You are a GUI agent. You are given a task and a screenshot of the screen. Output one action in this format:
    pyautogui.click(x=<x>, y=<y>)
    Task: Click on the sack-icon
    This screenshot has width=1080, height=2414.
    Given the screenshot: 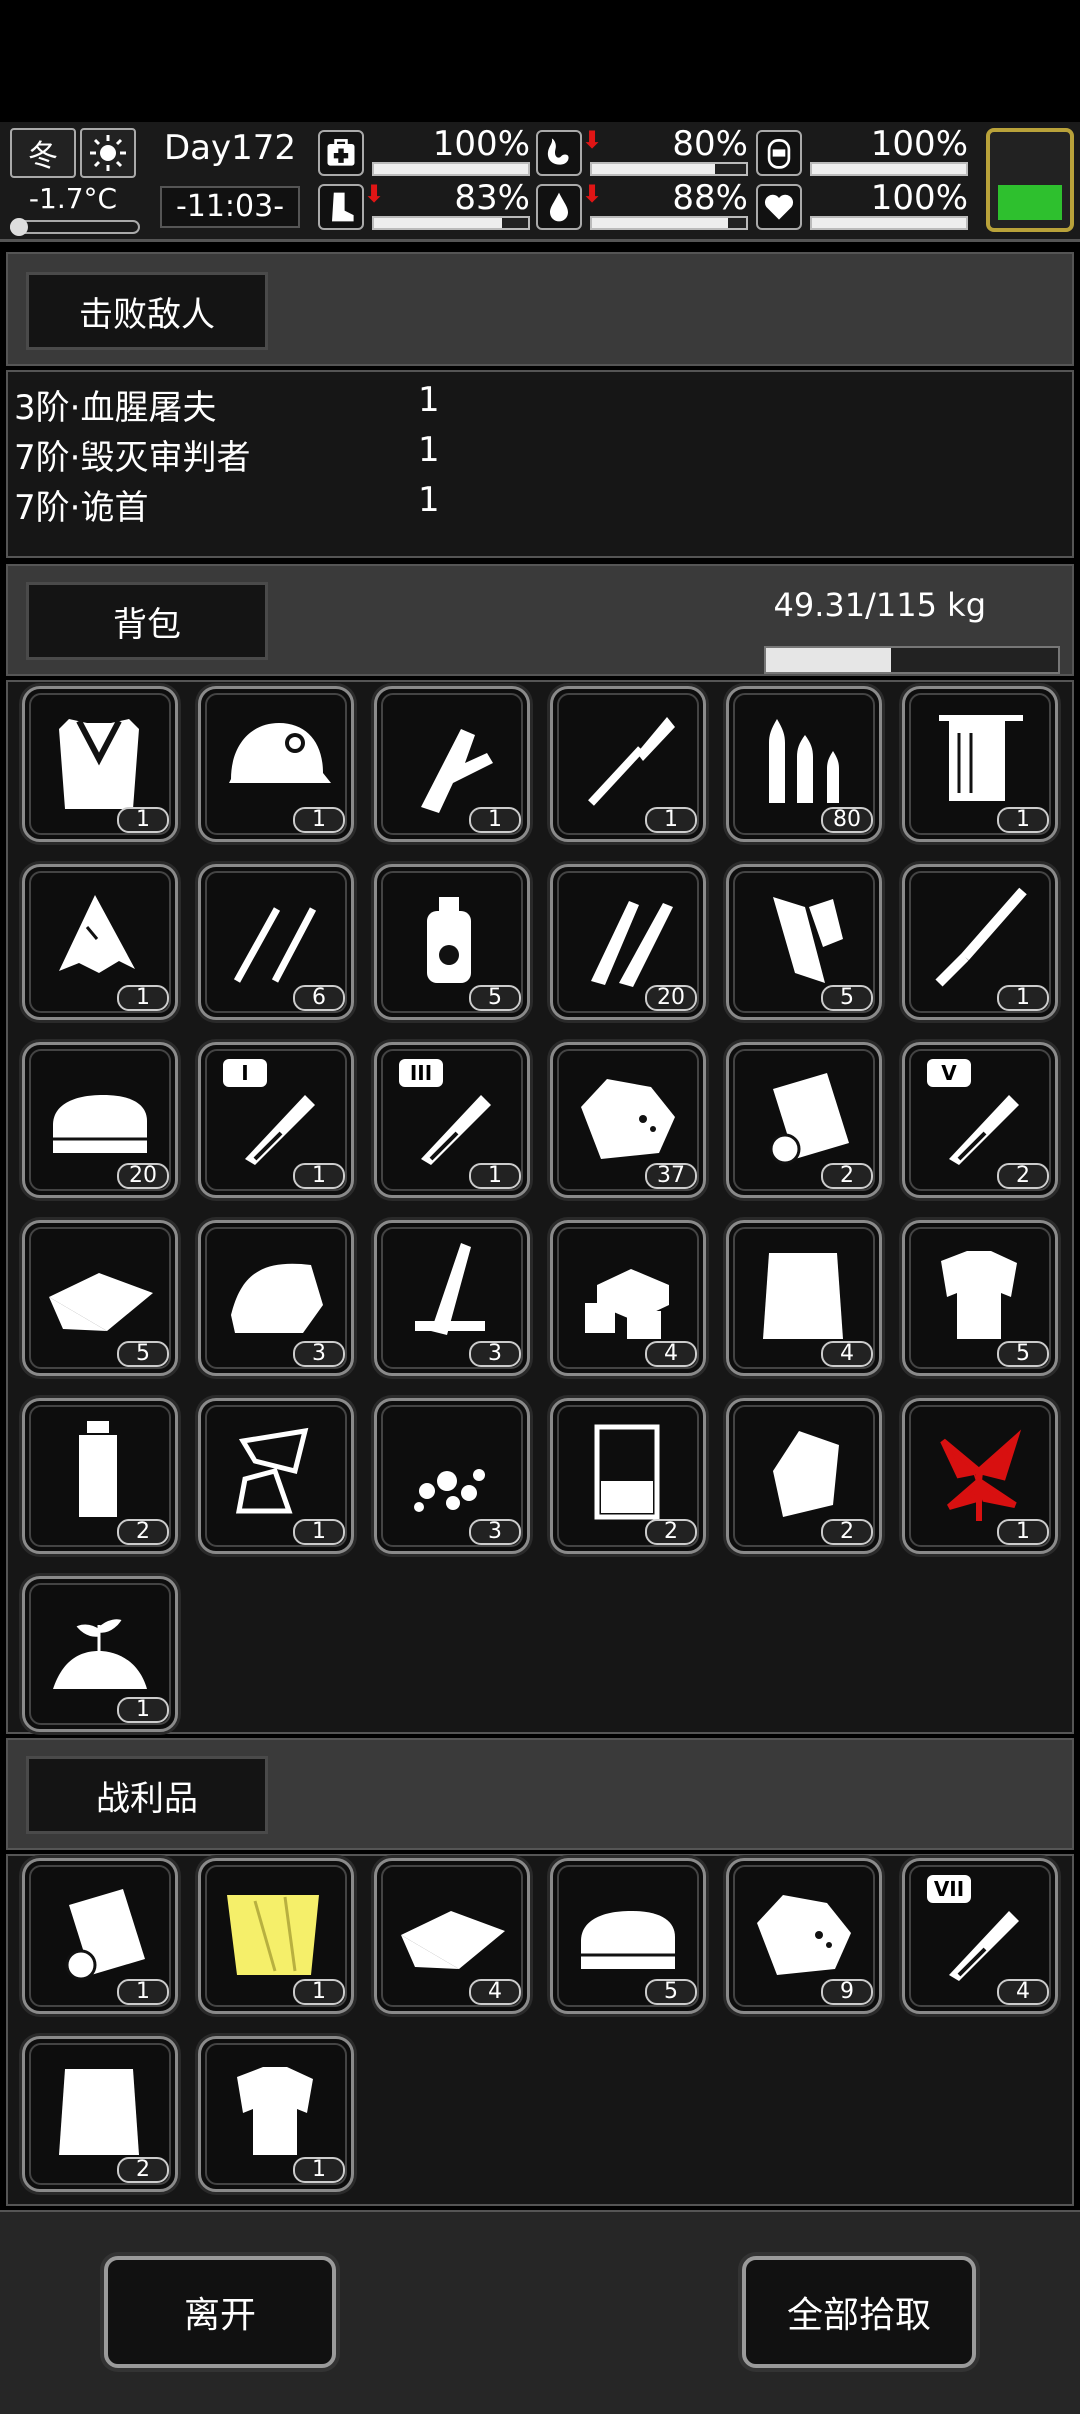 What is the action you would take?
    pyautogui.click(x=99, y=2112)
    